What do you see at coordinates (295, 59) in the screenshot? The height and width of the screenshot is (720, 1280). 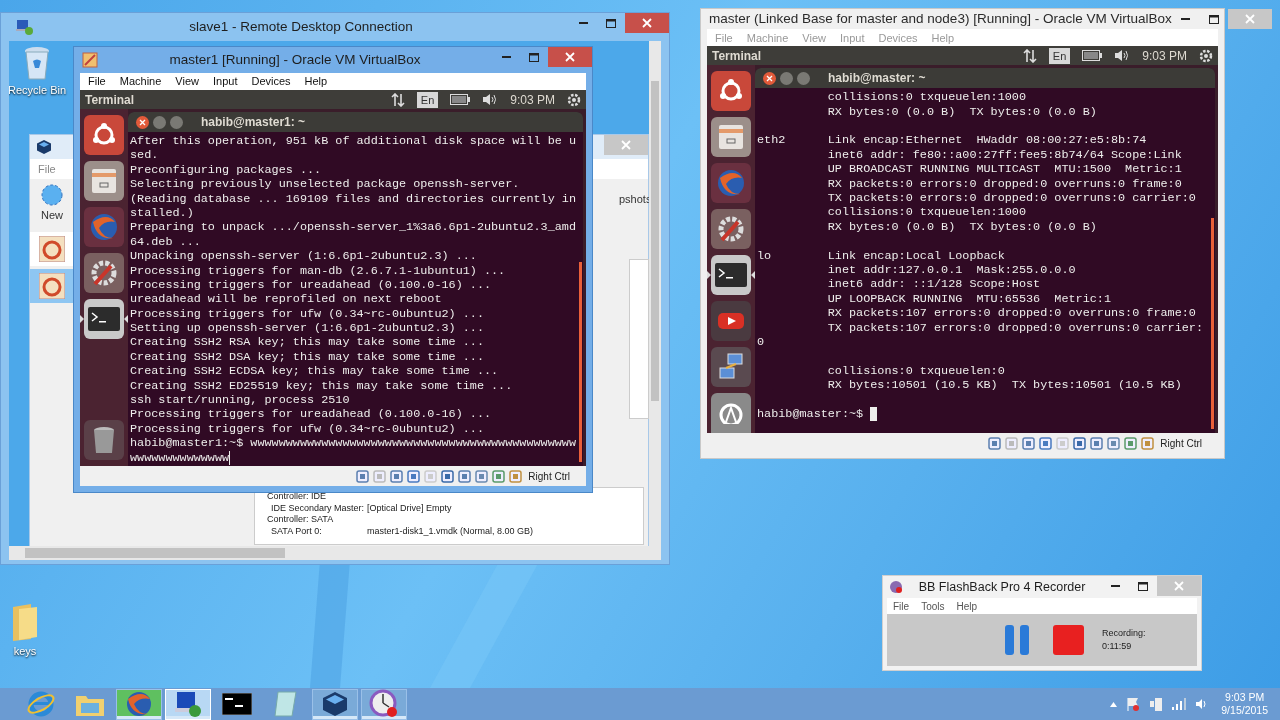 I see `window-title: master1 [Running] - Oracle VM VirtualBox` at bounding box center [295, 59].